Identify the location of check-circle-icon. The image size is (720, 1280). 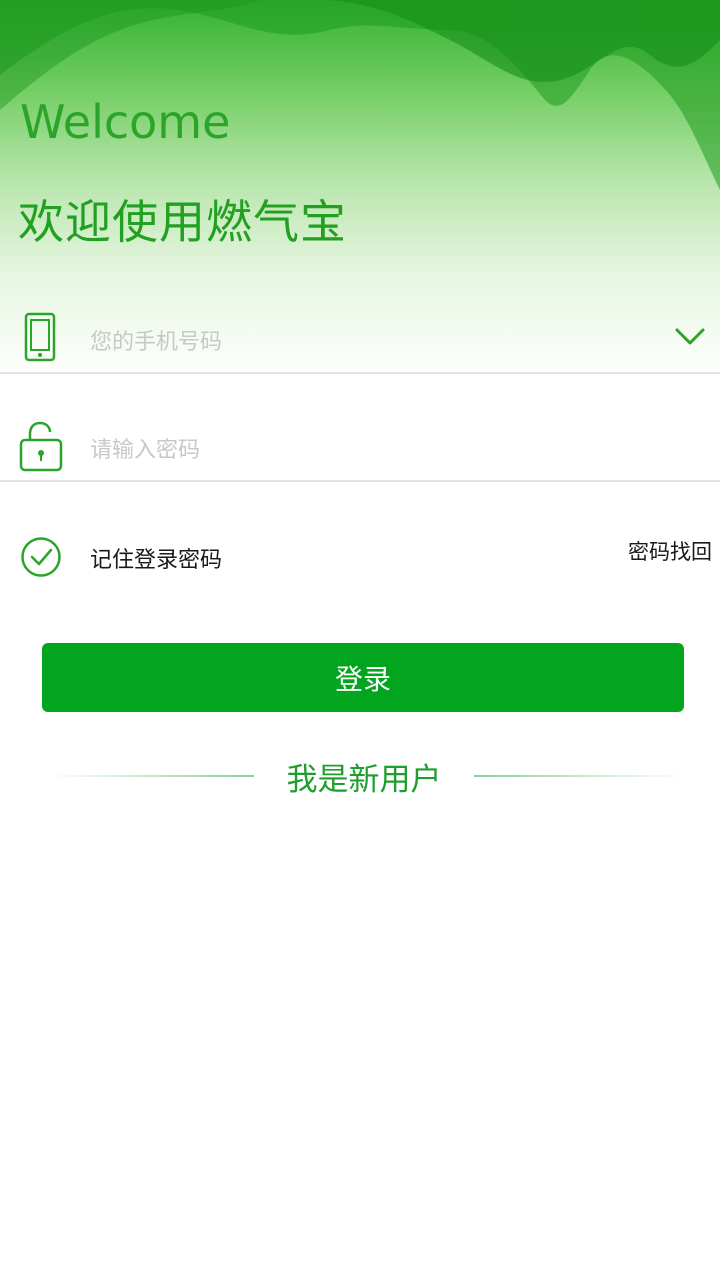
(41, 557).